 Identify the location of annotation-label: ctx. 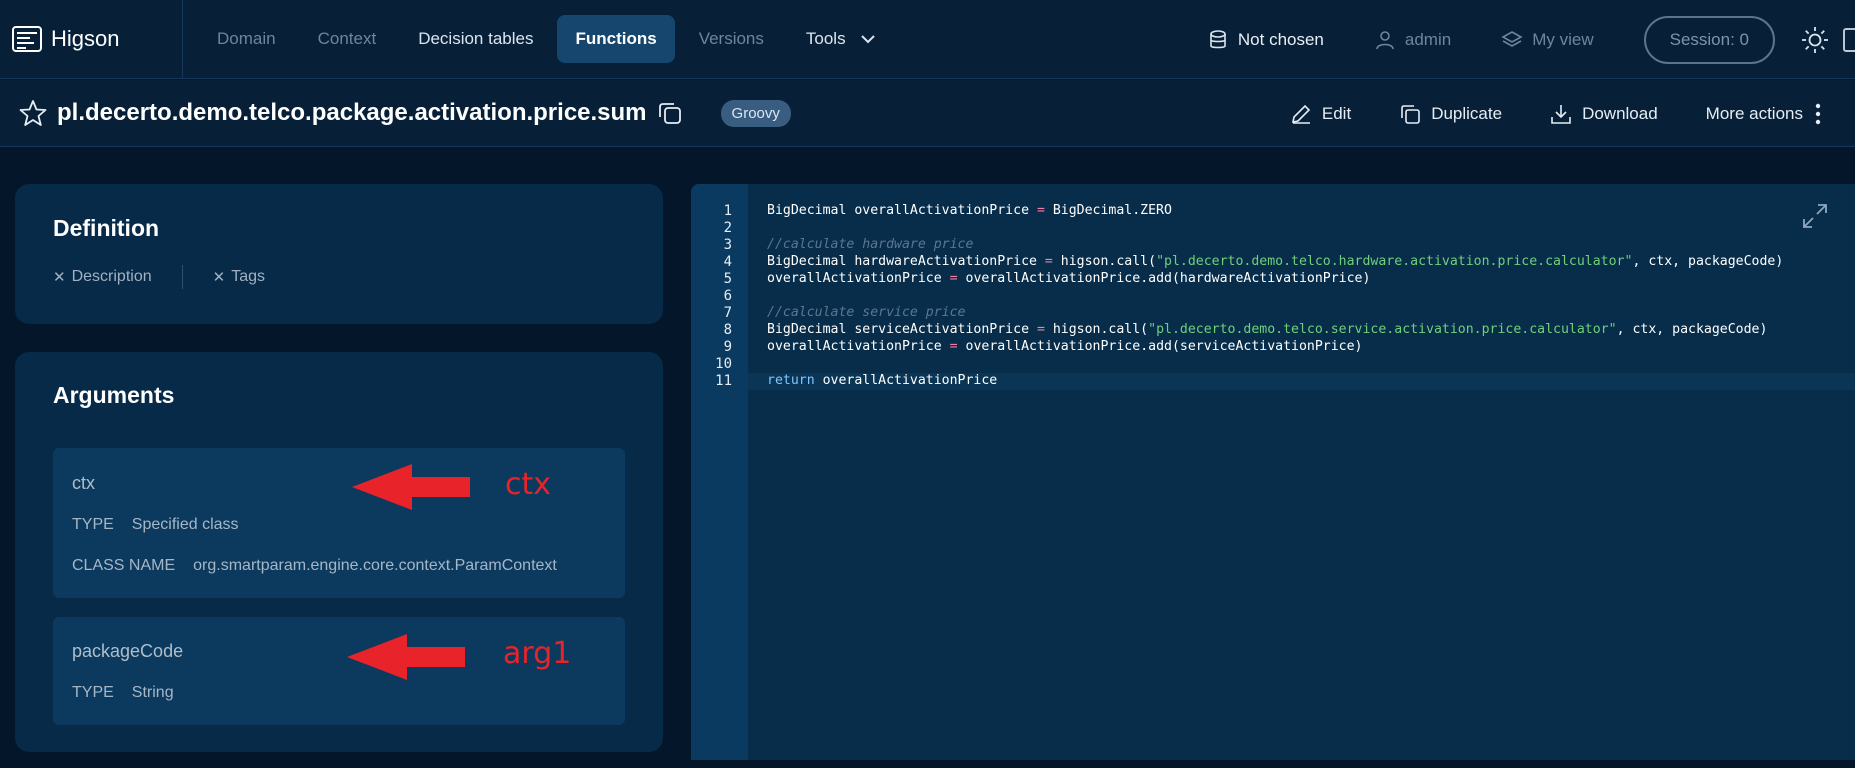
(528, 484).